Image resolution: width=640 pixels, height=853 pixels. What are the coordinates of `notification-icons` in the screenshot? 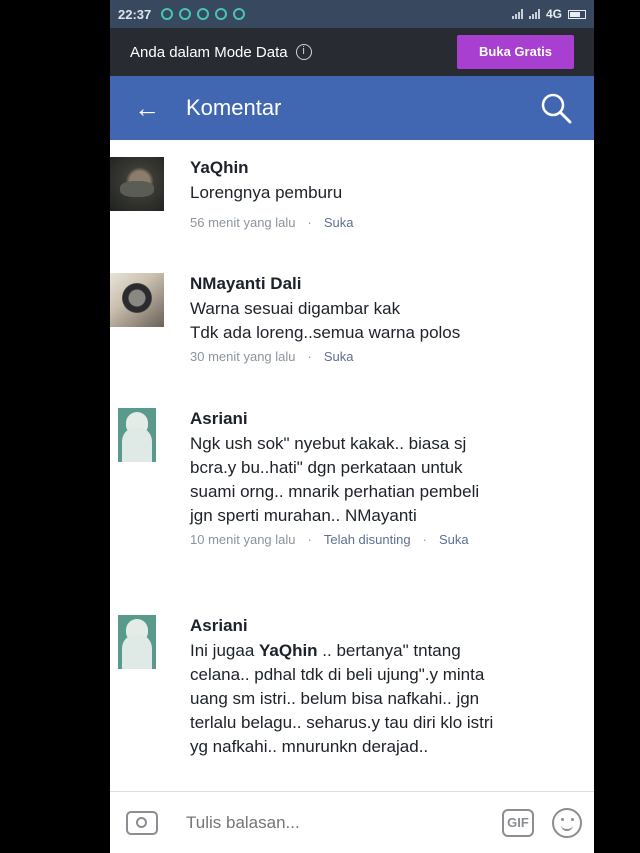 It's located at (203, 14).